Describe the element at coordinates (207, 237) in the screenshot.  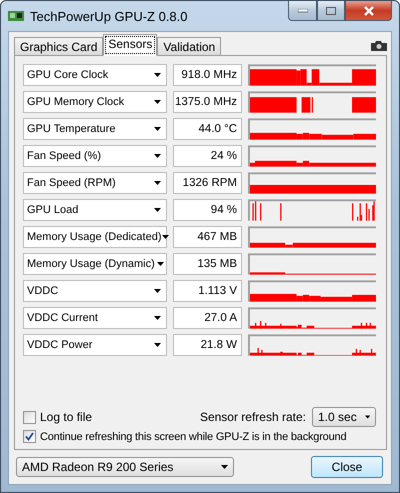
I see `sensor-value: 467 MB` at that location.